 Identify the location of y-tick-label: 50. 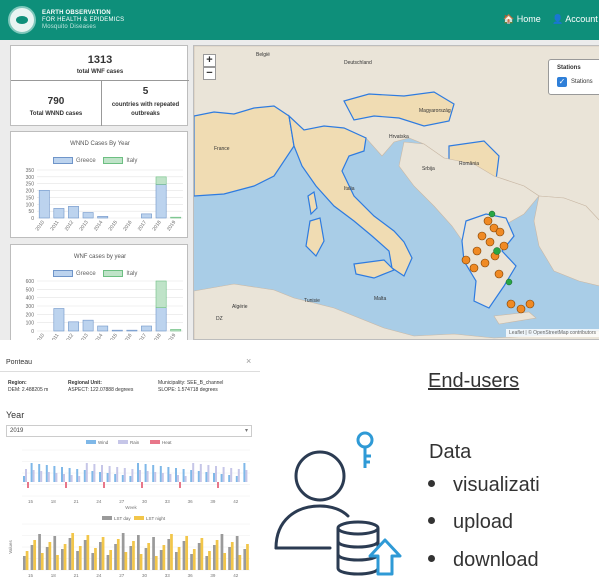
(31, 212).